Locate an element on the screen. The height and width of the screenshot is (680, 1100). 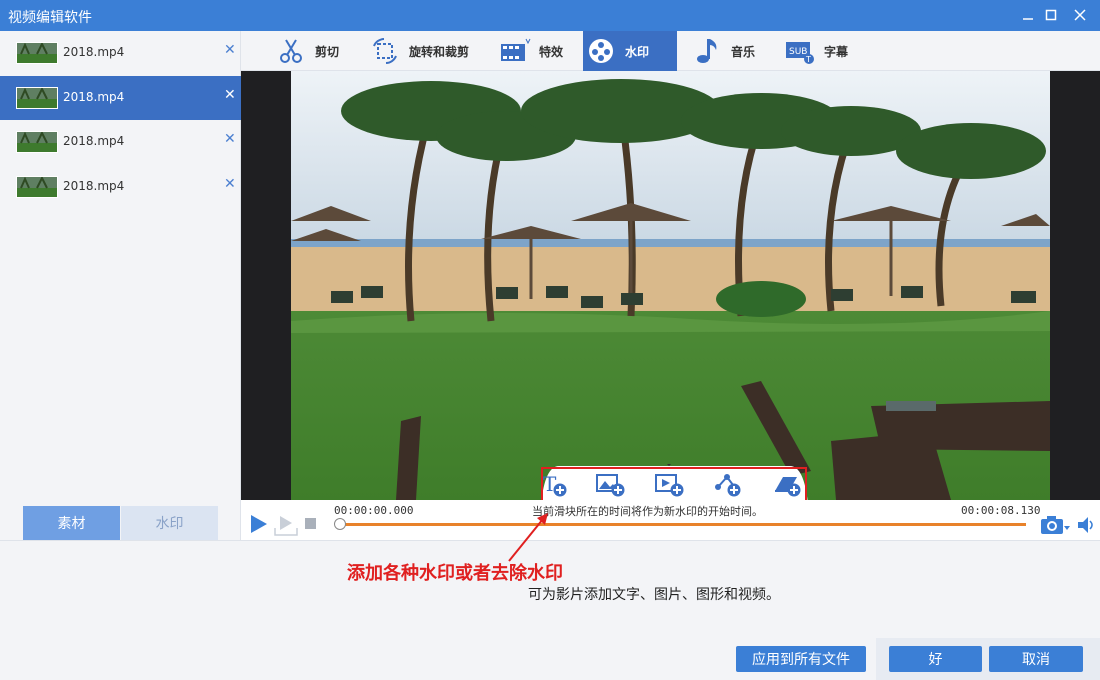
window-title: 视频编辑软件 is located at coordinates (50, 18).